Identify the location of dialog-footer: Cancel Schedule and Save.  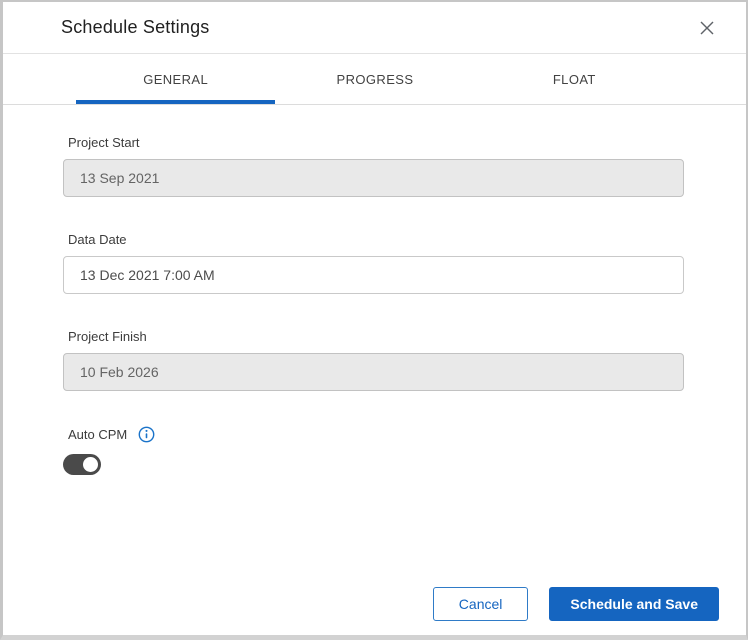
(374, 611).